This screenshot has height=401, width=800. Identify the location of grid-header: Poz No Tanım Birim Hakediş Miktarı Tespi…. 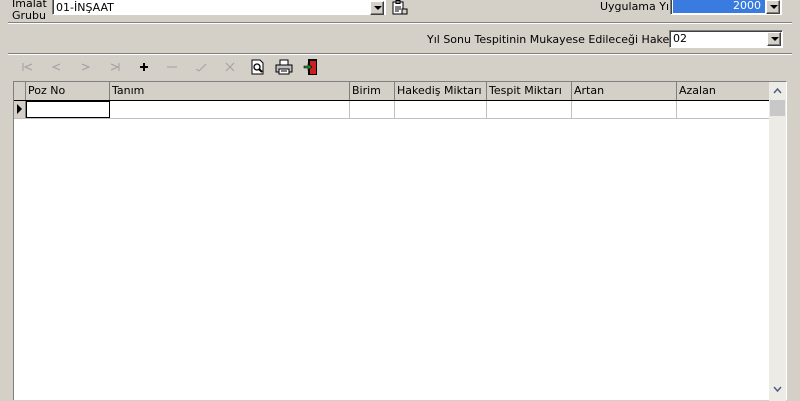
(392, 91).